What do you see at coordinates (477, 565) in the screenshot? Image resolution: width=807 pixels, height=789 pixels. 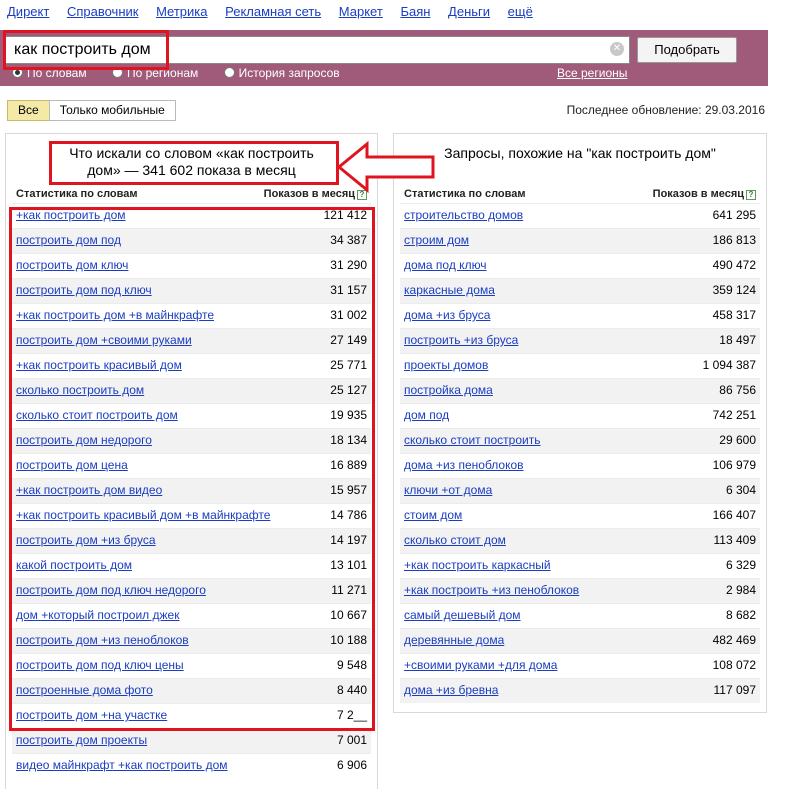 I see `query-link: +как построить каркасный` at bounding box center [477, 565].